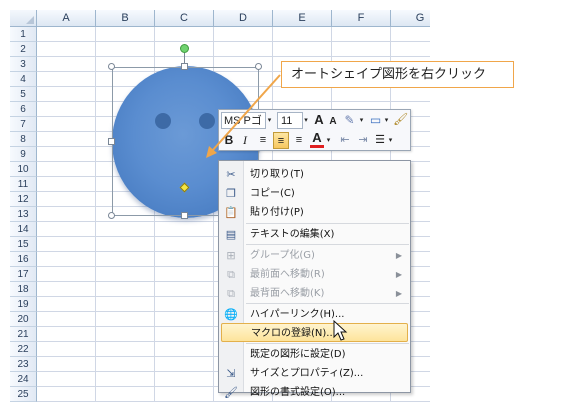  What do you see at coordinates (246, 113) in the screenshot?
I see `callout-arrow` at bounding box center [246, 113].